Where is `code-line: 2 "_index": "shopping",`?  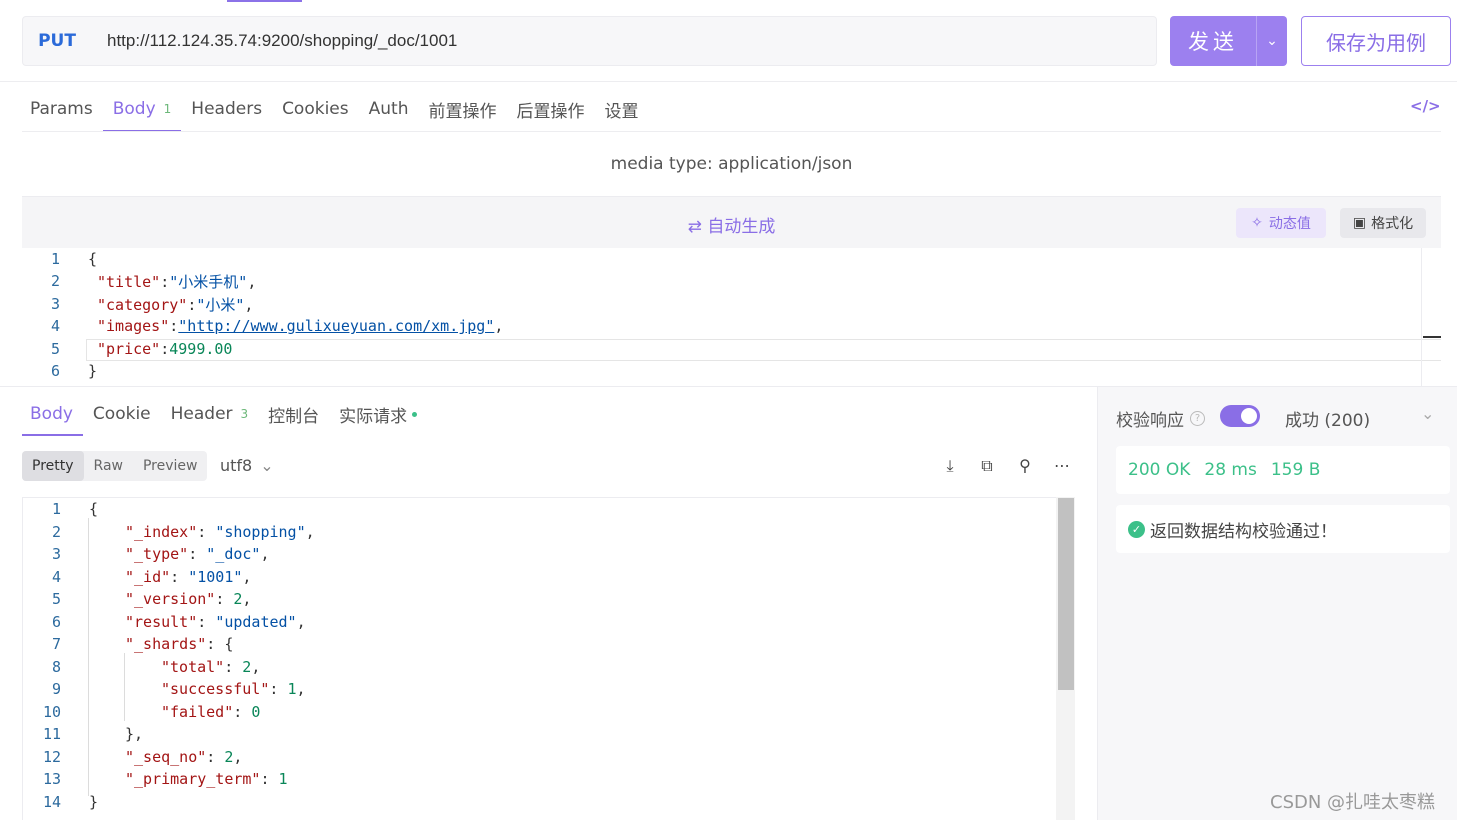 code-line: 2 "_index": "shopping", is located at coordinates (169, 532).